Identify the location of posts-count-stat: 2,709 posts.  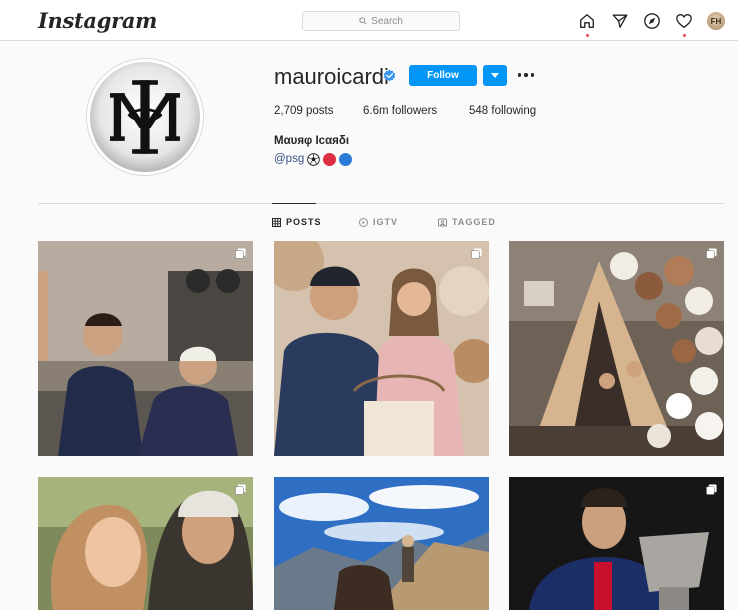
(303, 111).